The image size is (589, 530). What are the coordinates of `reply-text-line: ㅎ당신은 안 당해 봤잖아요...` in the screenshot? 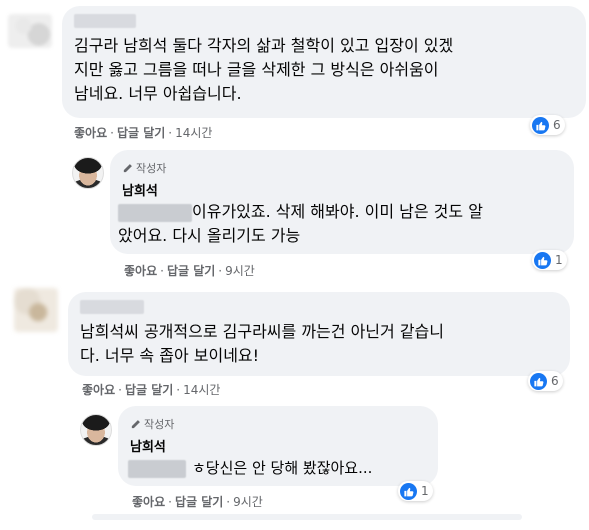 It's located at (250, 468).